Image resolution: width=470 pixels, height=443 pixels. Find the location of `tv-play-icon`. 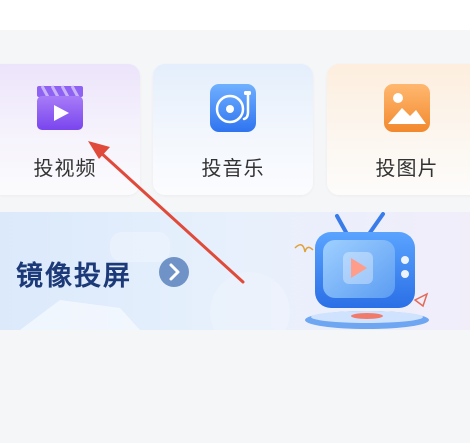

tv-play-icon is located at coordinates (361, 270).